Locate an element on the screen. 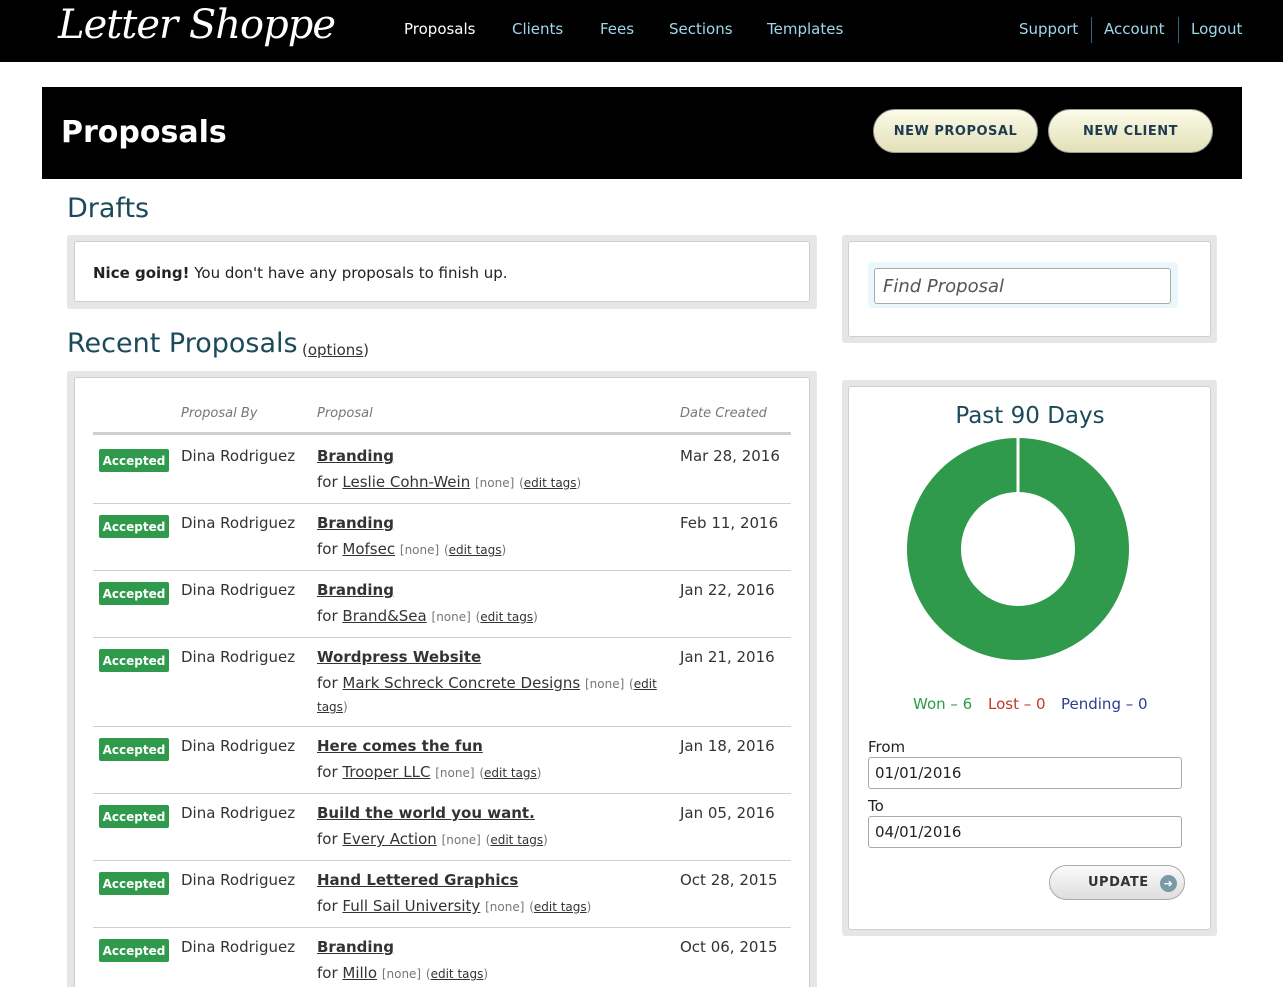 The width and height of the screenshot is (1283, 987). drafts-heading: Drafts is located at coordinates (108, 208).